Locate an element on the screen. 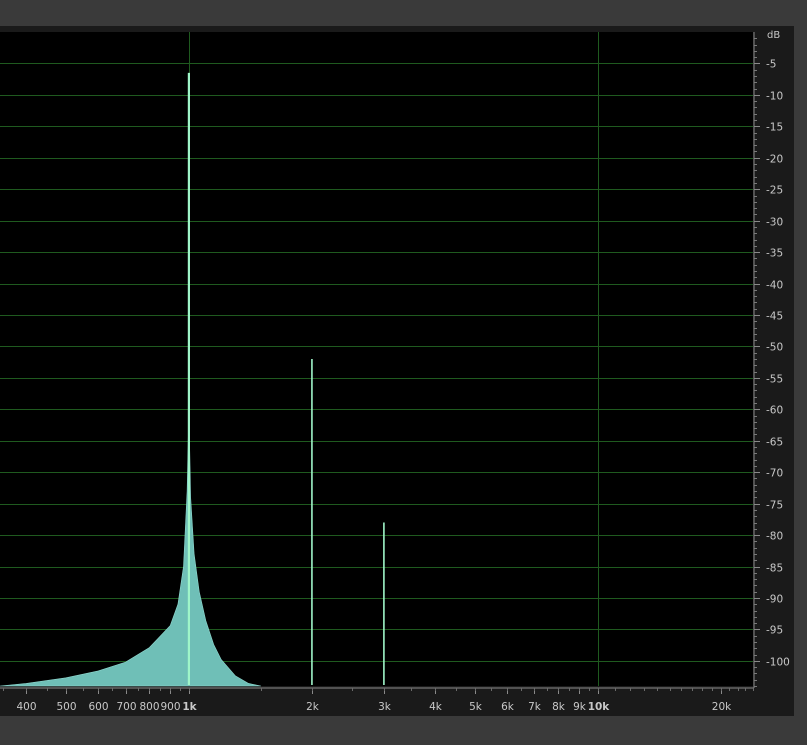  y-tick-label: -55 is located at coordinates (774, 380).